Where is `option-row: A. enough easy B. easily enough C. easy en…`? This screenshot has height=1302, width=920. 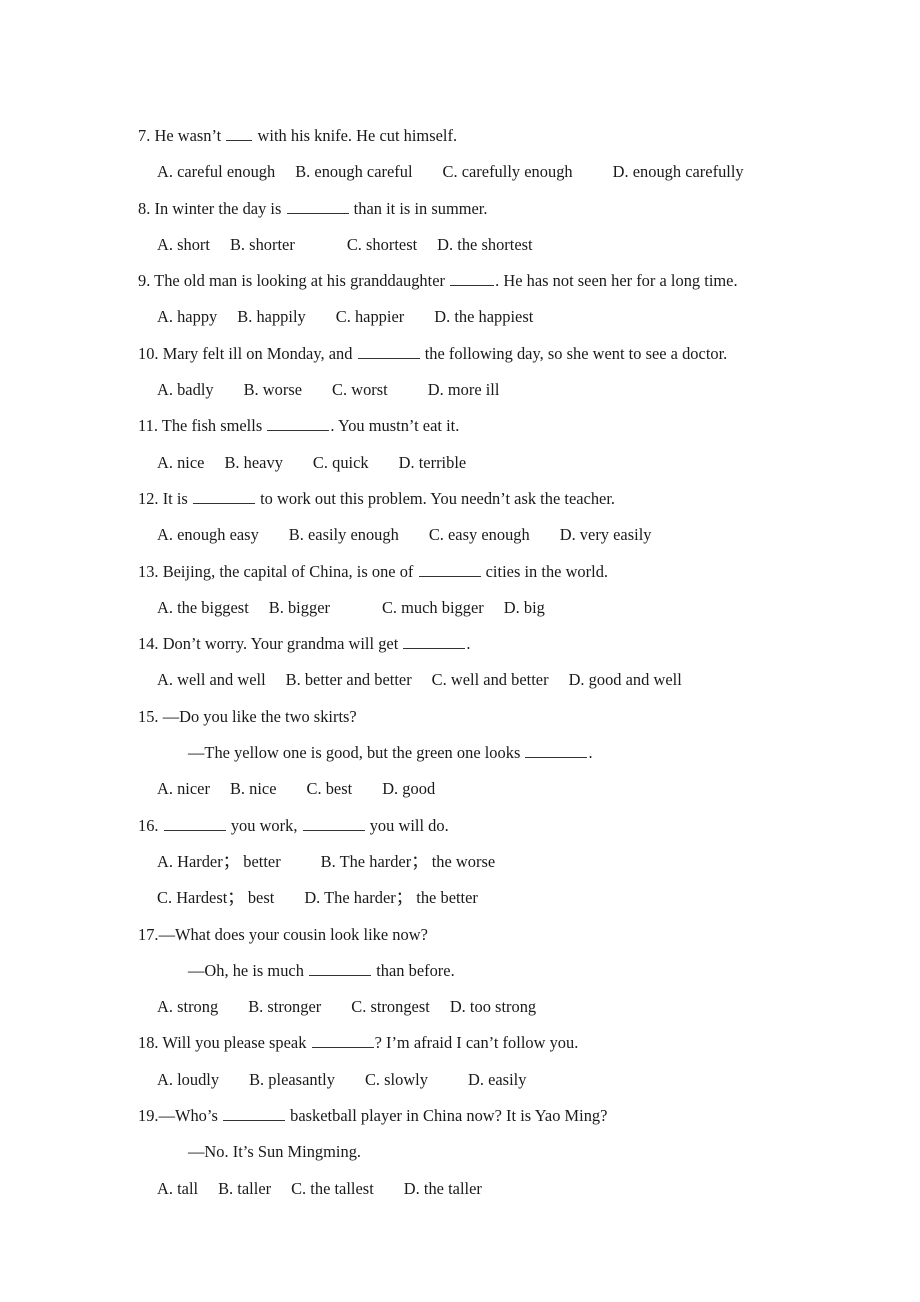
option-row: A. enough easy B. easily enough C. easy en… is located at coordinates (478, 535).